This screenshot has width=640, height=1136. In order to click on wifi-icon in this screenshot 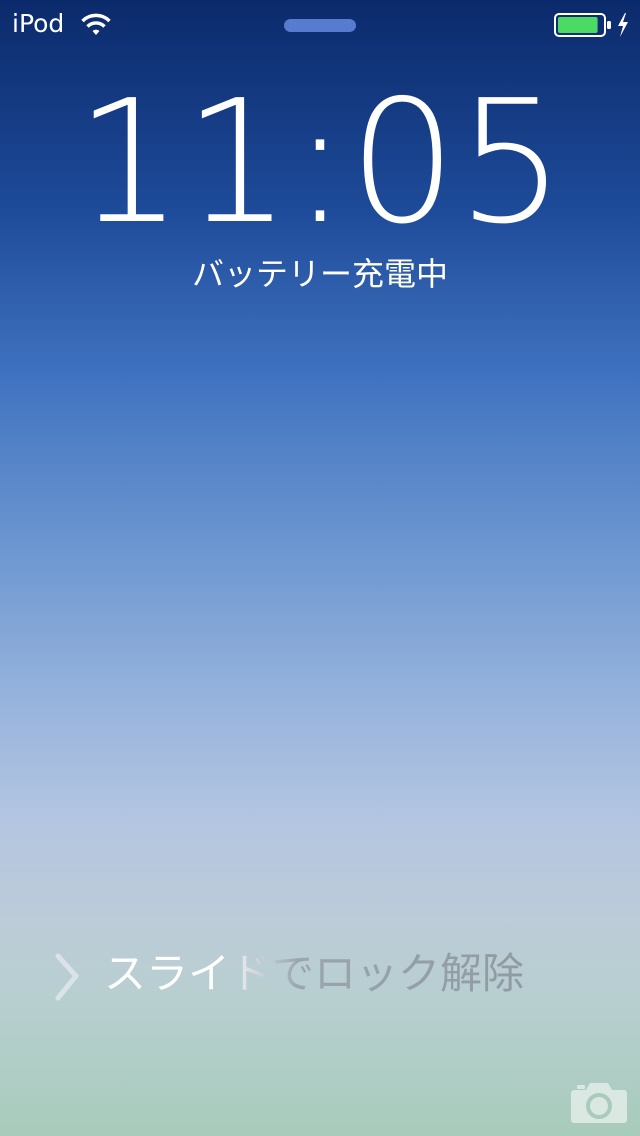, I will do `click(96, 24)`.